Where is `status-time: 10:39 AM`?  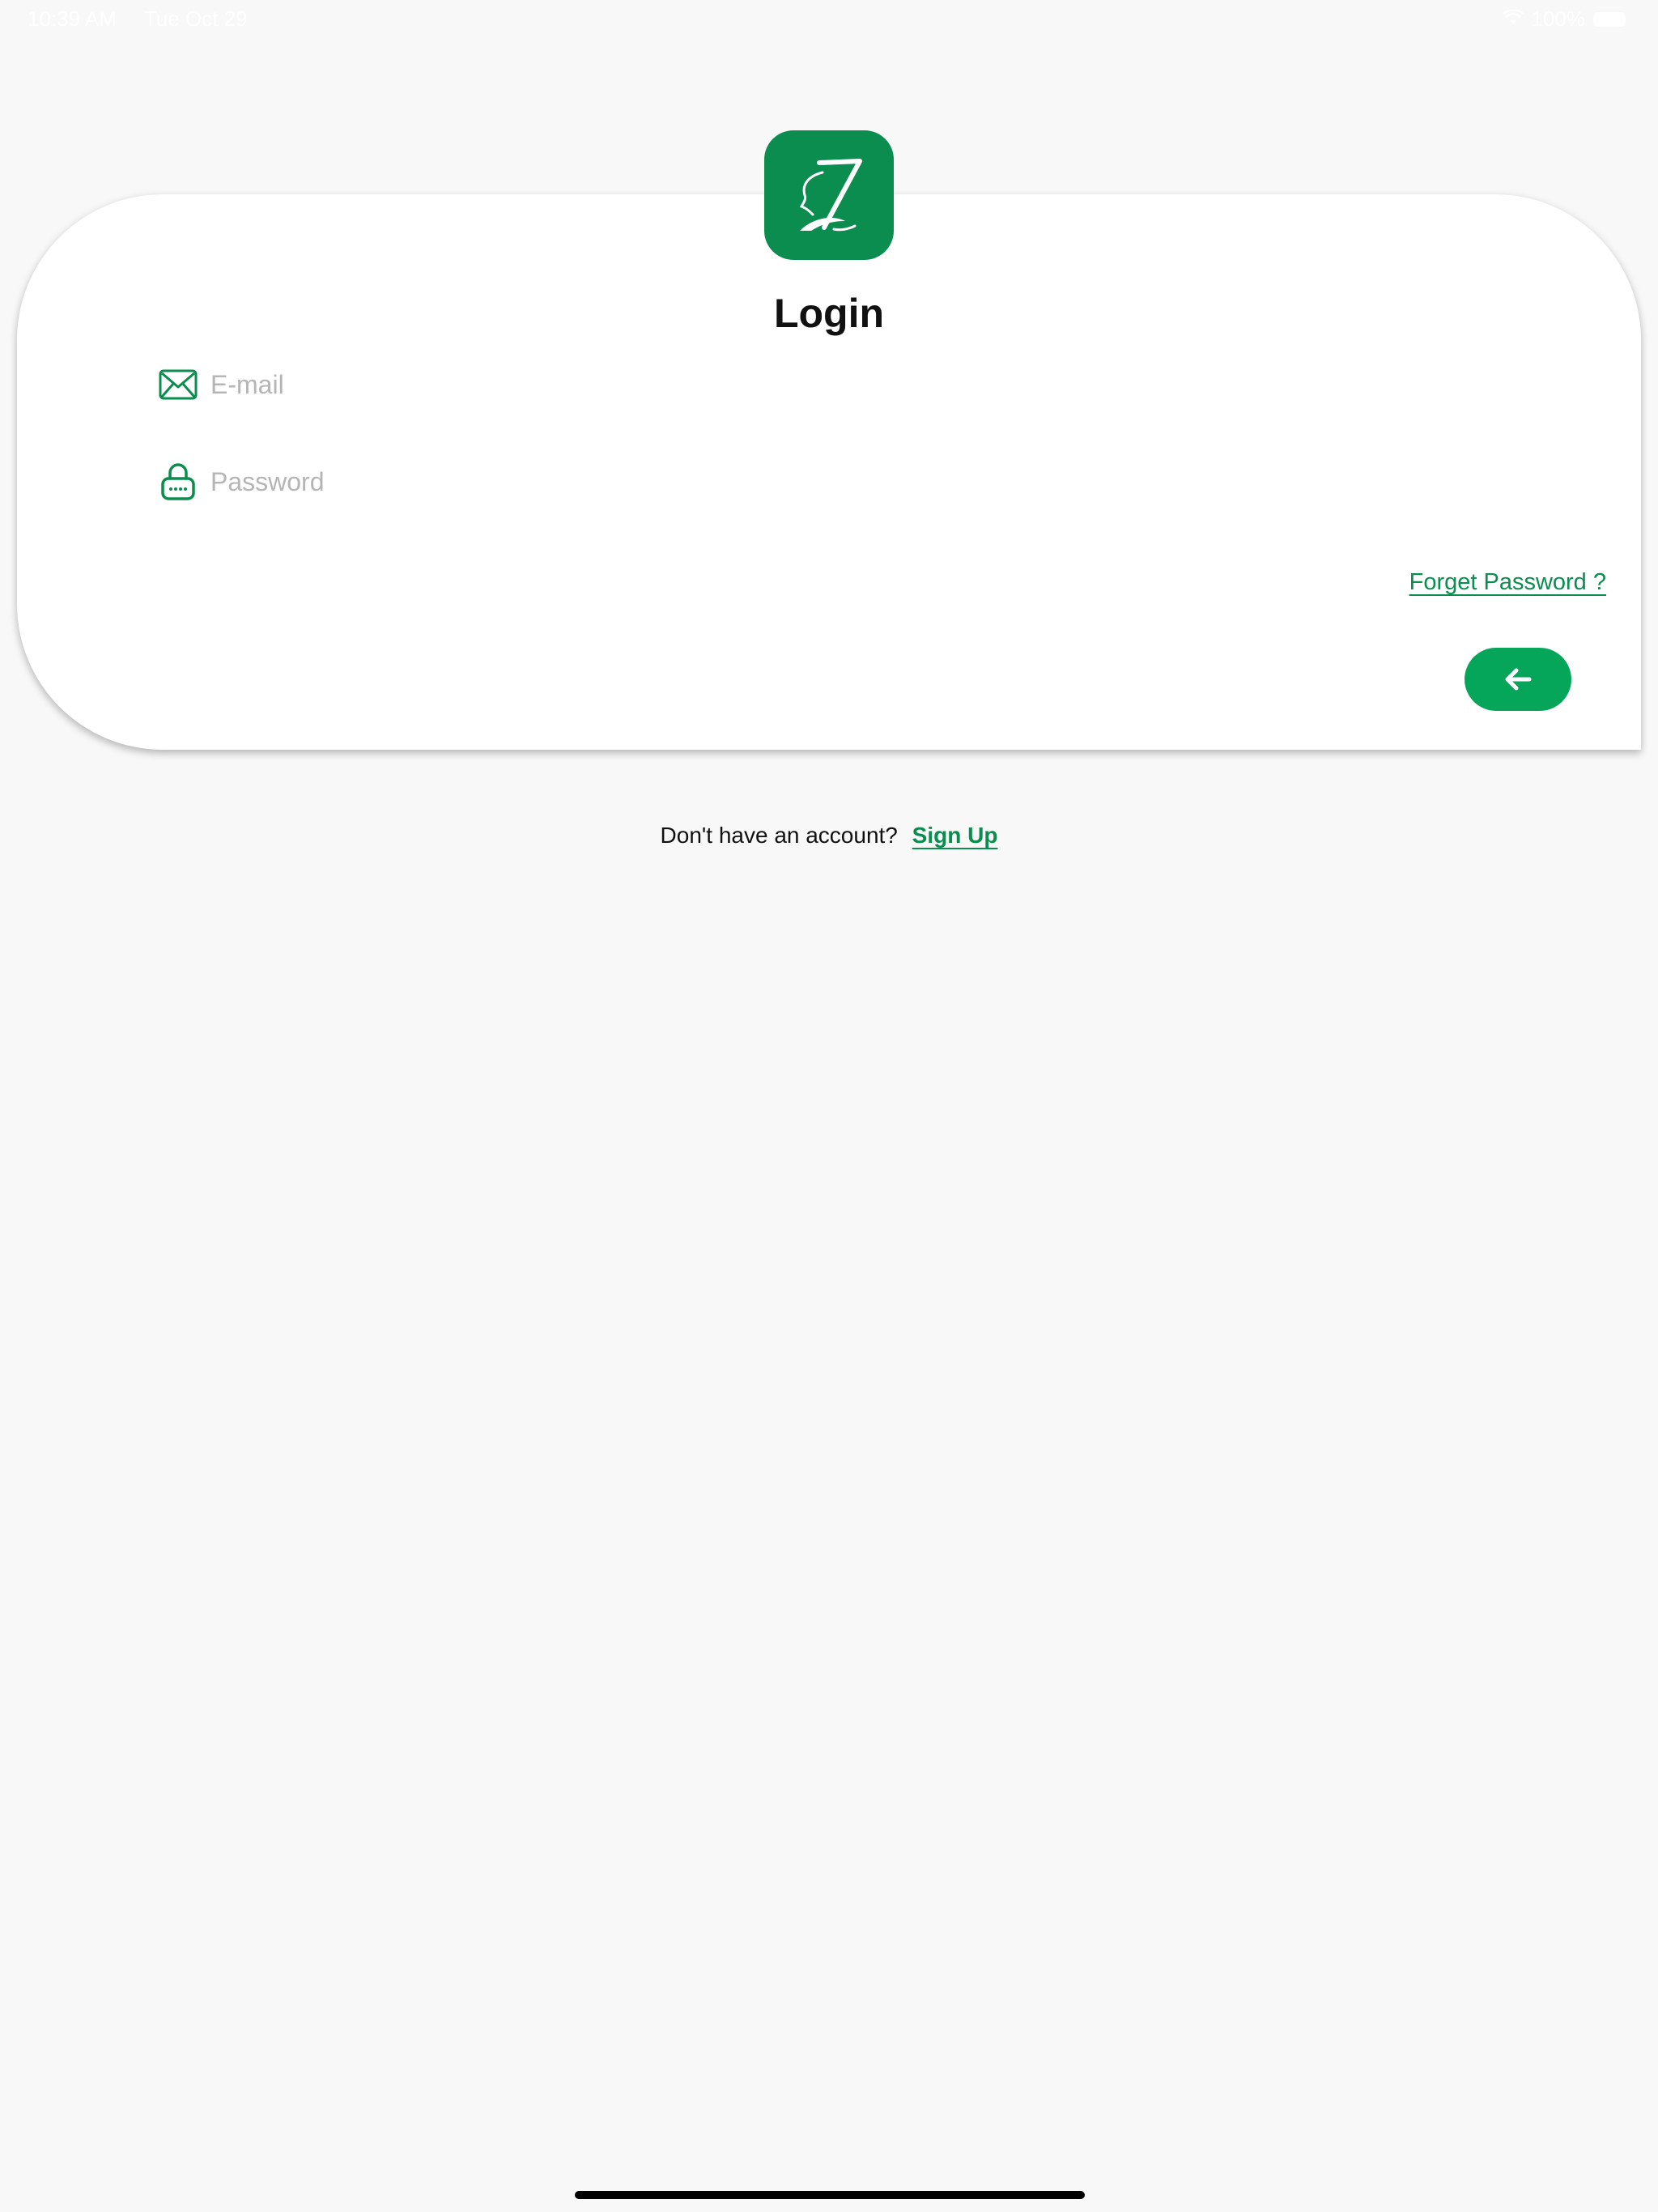 status-time: 10:39 AM is located at coordinates (72, 19).